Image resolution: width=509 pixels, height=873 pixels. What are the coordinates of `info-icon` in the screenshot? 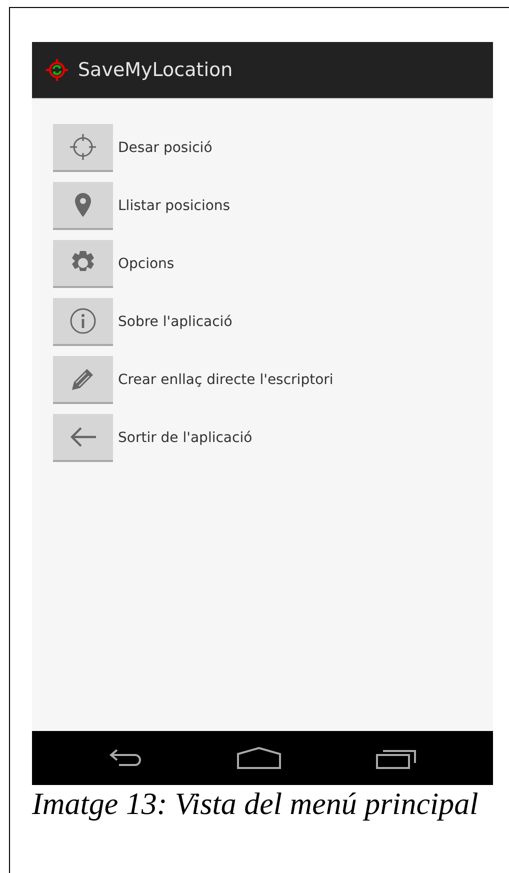 It's located at (83, 321).